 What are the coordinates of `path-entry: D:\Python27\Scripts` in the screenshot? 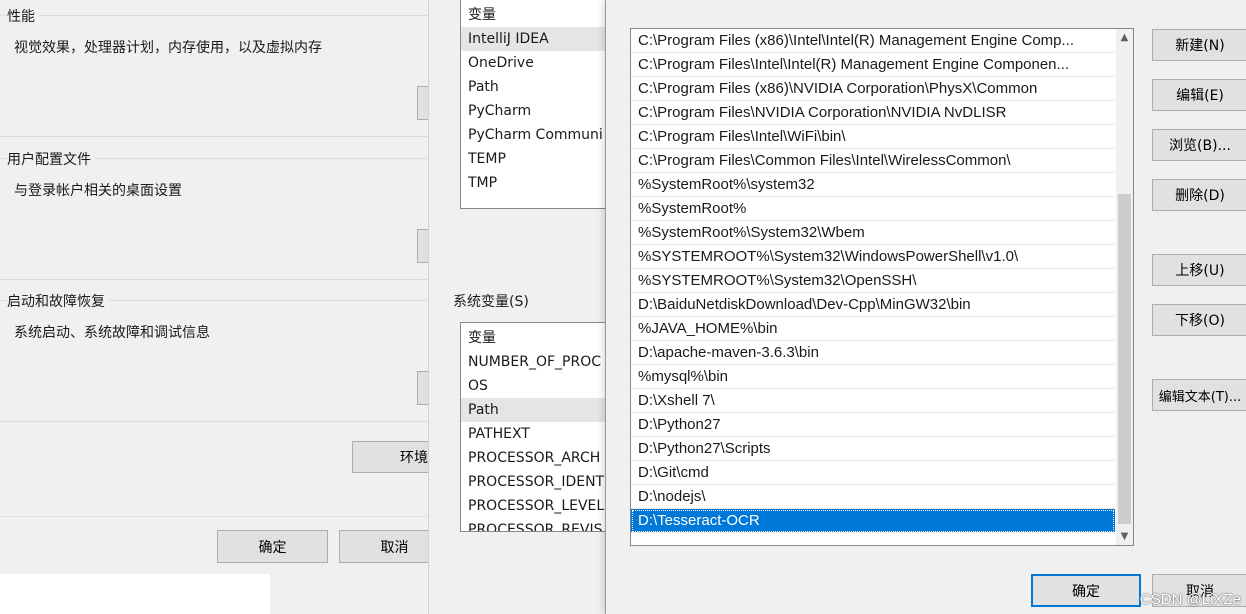 It's located at (873, 449).